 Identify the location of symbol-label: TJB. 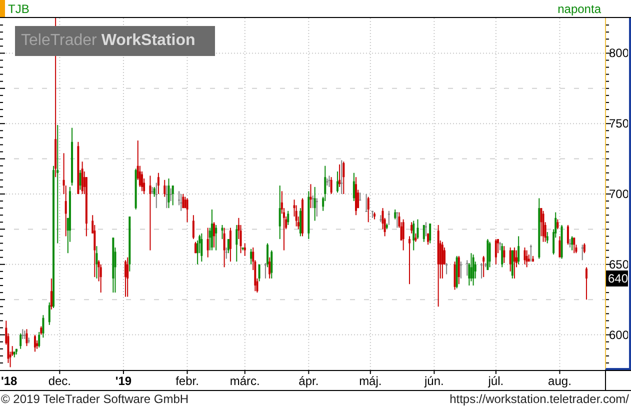
(19, 8).